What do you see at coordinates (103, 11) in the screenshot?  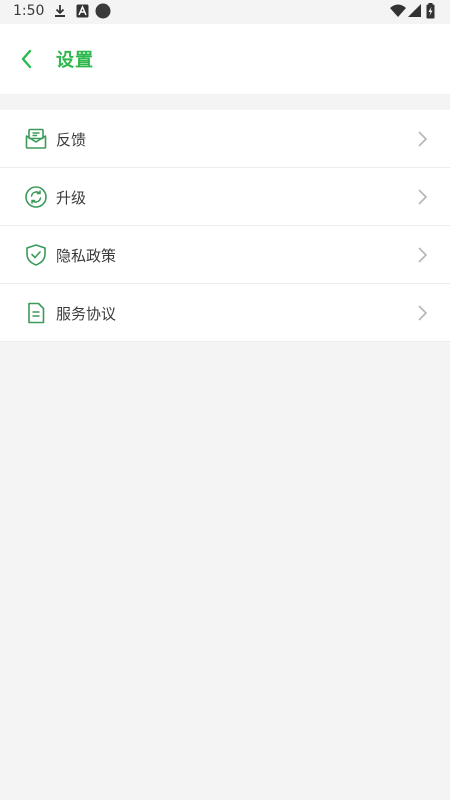 I see `dot-icon` at bounding box center [103, 11].